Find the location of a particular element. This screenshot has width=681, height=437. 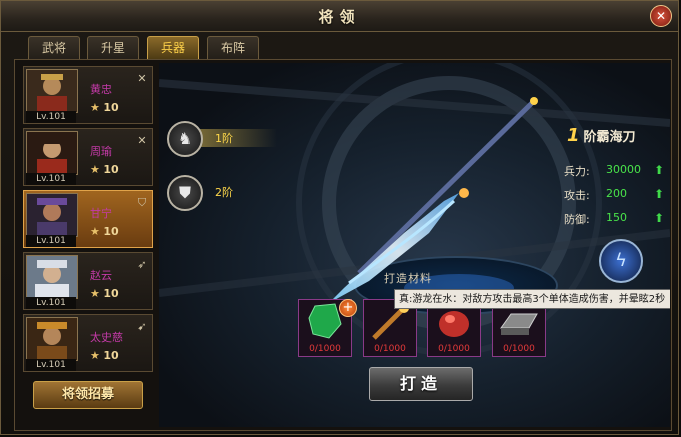

stat-attack: 攻击: 200 ⬆ is located at coordinates (614, 195).